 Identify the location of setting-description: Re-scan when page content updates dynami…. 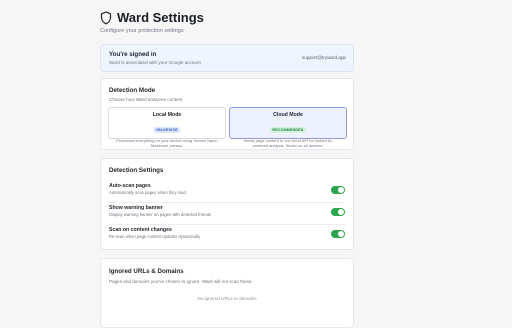
(155, 236).